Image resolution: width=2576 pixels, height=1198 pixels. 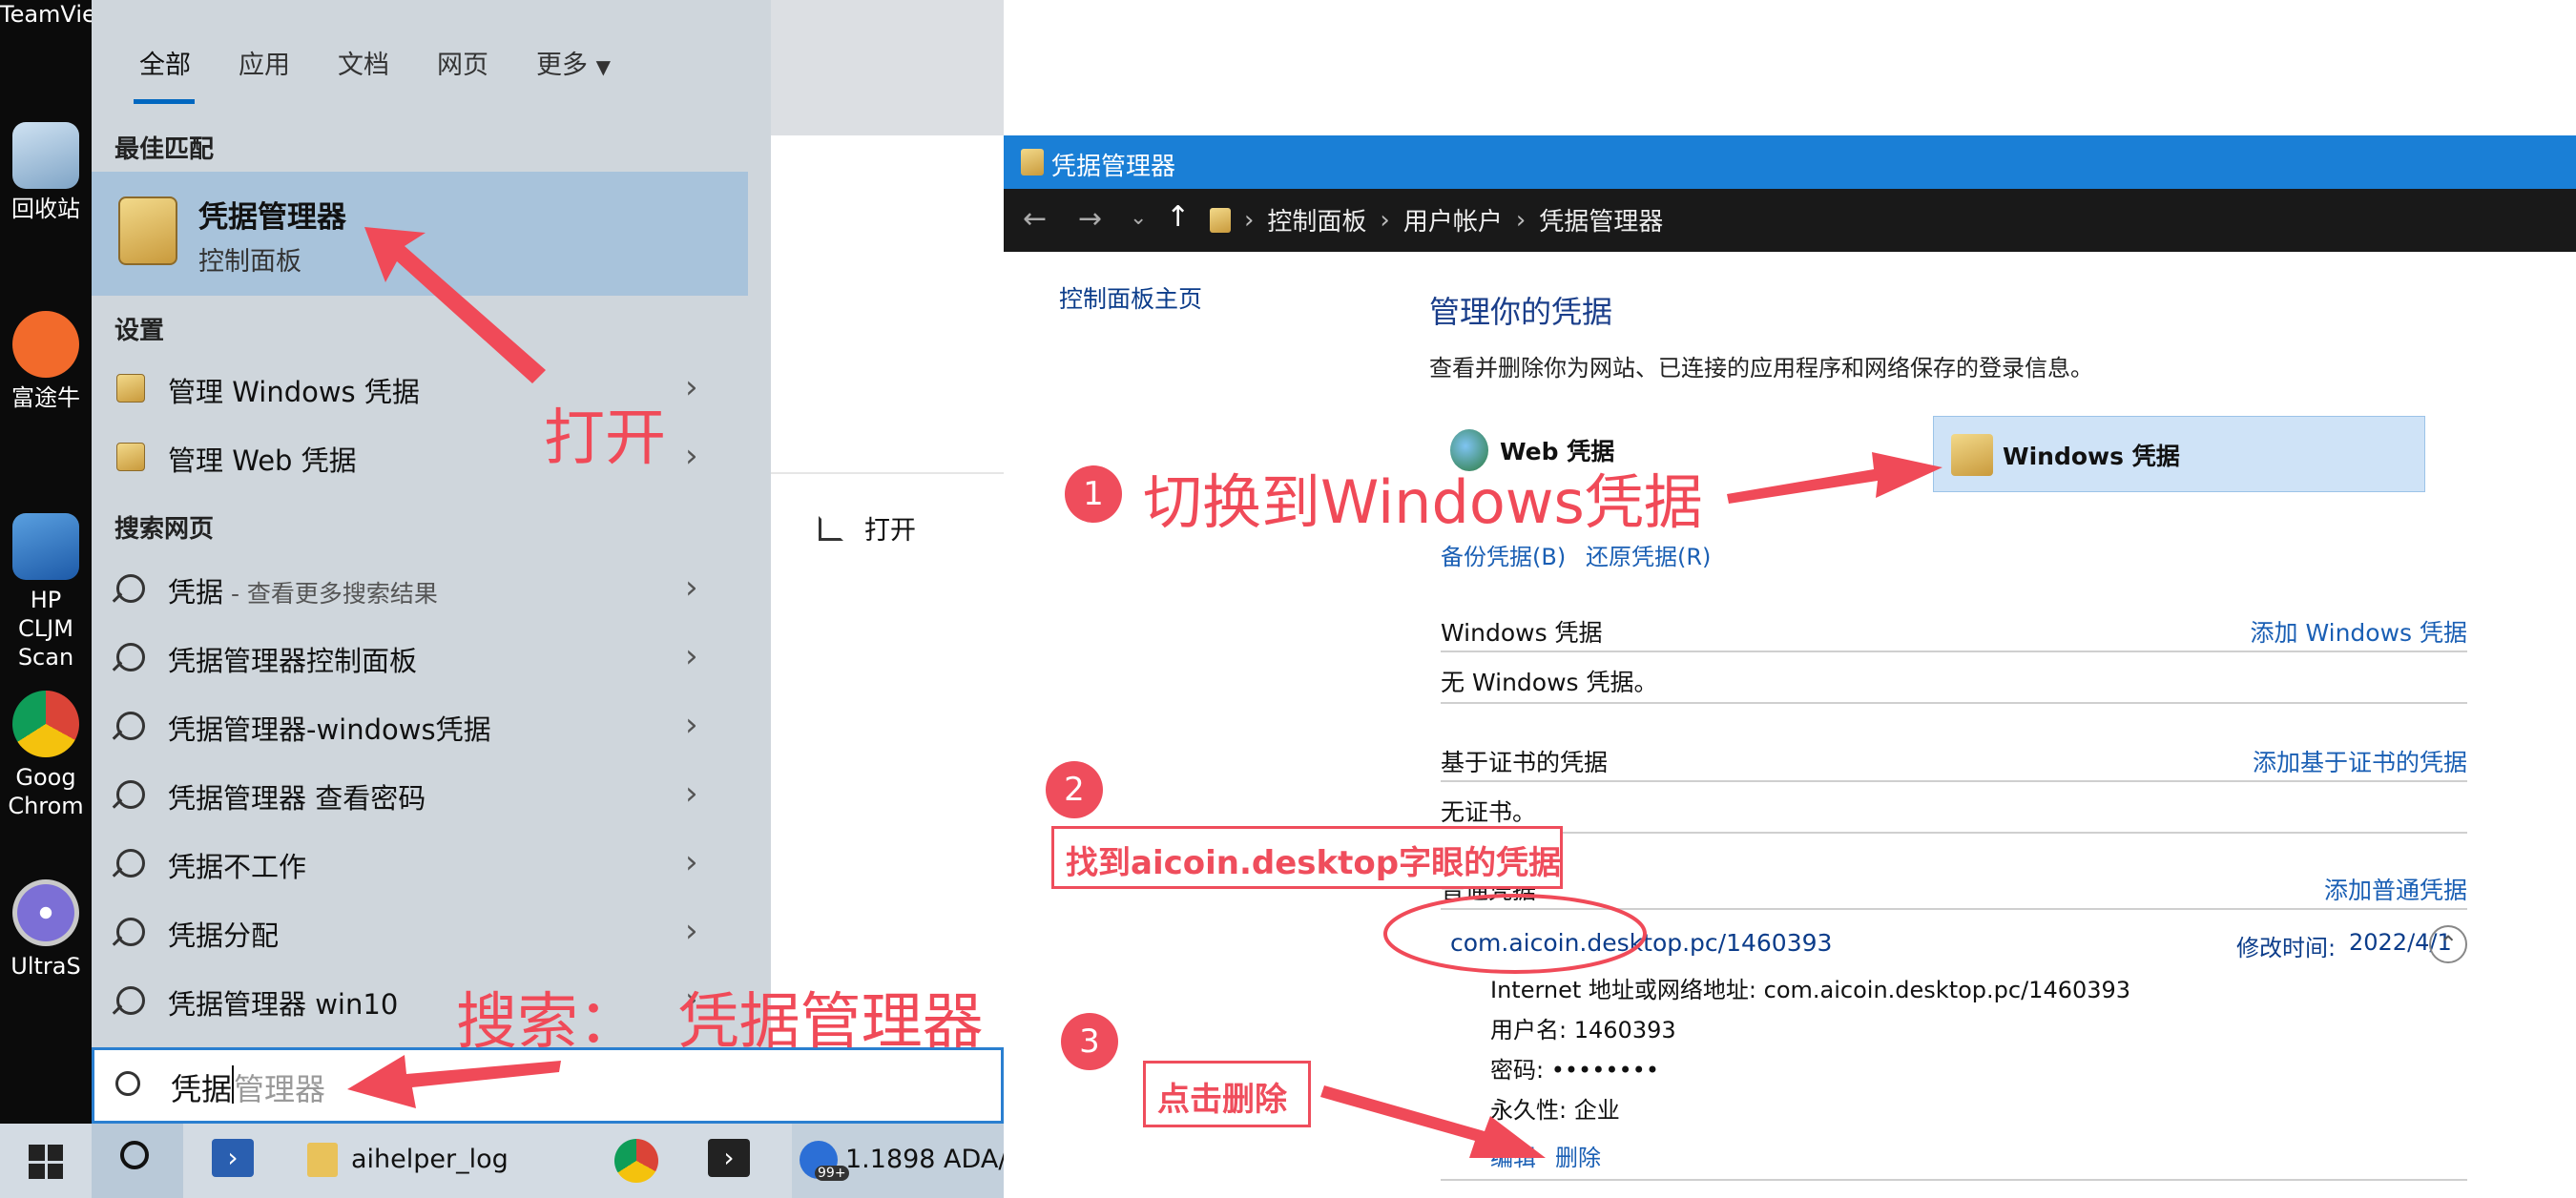 What do you see at coordinates (1525, 762) in the screenshot?
I see `section-title: 基于证书的凭据` at bounding box center [1525, 762].